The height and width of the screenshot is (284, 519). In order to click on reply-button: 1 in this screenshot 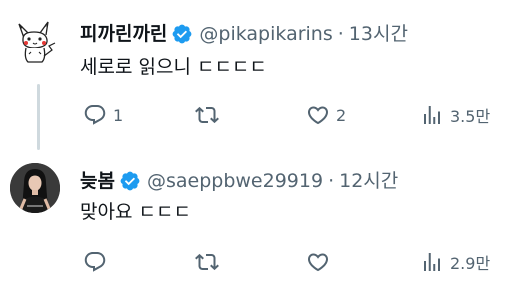, I will do `click(103, 115)`.